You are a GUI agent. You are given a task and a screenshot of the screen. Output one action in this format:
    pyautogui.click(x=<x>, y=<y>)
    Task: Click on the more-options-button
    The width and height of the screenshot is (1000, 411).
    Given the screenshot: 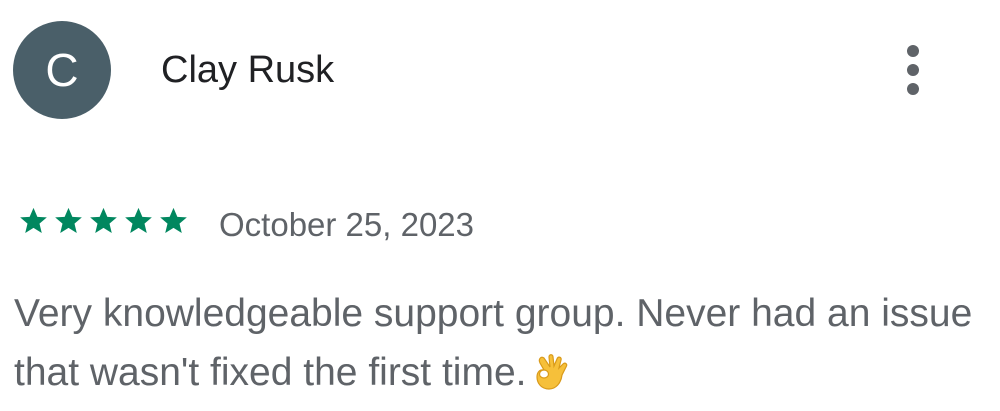 What is the action you would take?
    pyautogui.click(x=913, y=70)
    